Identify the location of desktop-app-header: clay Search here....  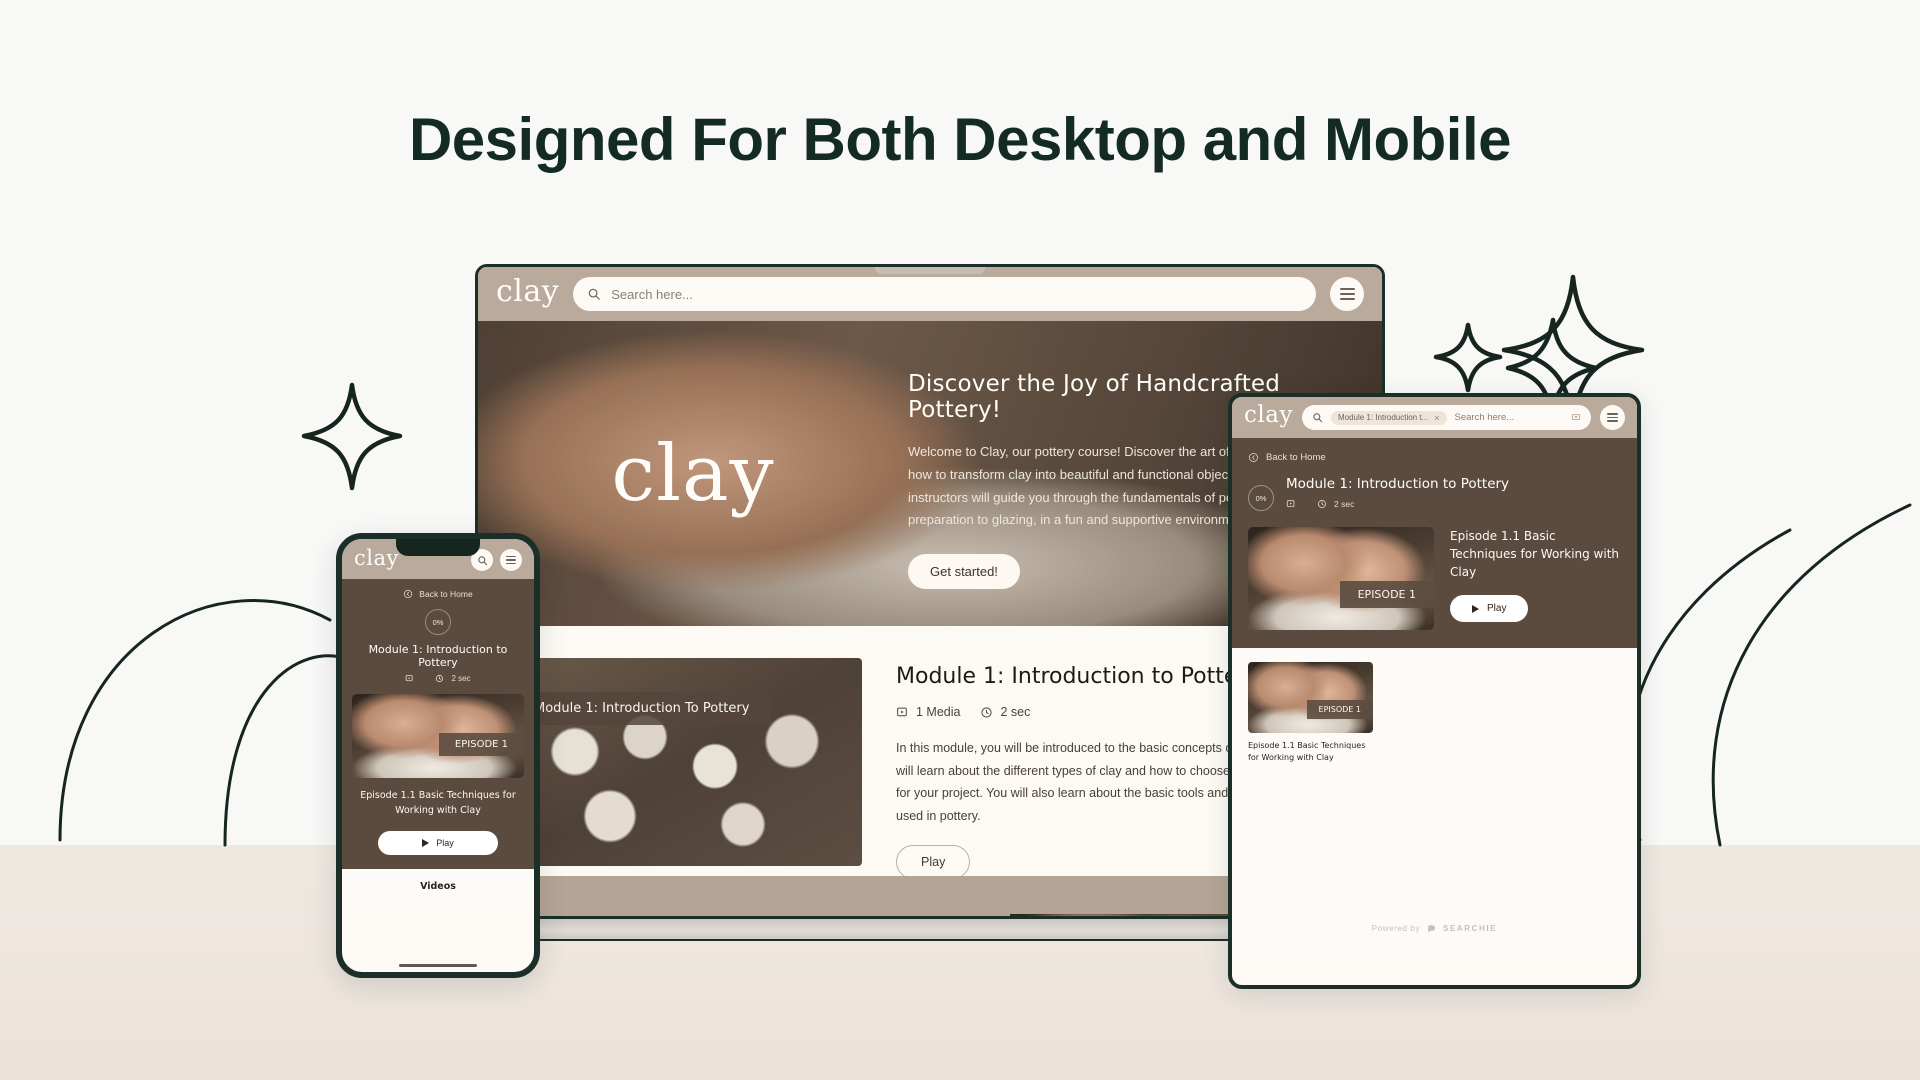
(930, 294).